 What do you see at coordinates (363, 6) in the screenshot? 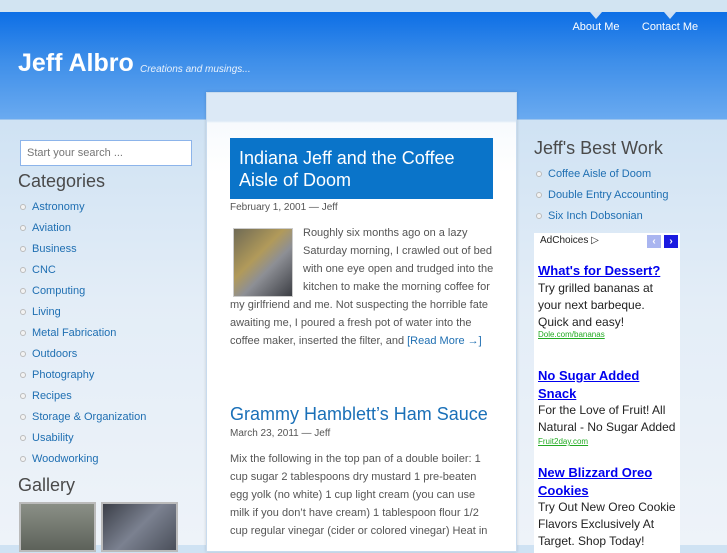
I see `top-strip` at bounding box center [363, 6].